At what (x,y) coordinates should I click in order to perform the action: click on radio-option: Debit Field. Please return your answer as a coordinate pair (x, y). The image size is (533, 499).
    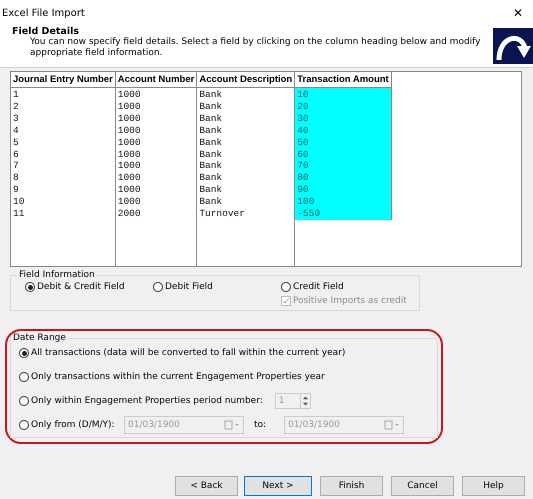
    Looking at the image, I should click on (217, 287).